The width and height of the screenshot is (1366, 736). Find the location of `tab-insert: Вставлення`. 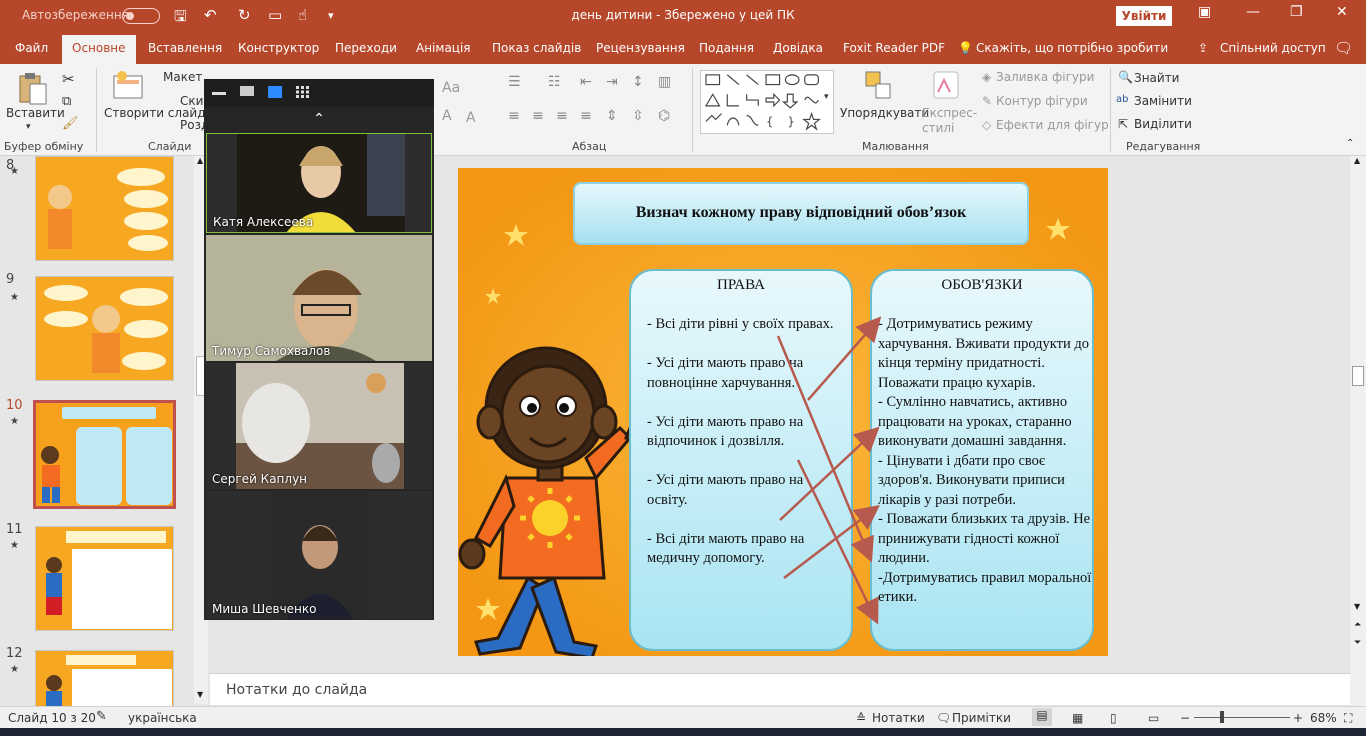

tab-insert: Вставлення is located at coordinates (185, 48).